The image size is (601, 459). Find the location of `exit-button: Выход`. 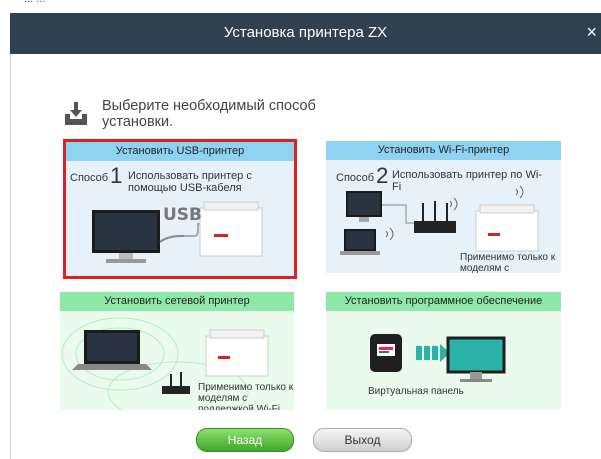

exit-button: Выход is located at coordinates (362, 440).